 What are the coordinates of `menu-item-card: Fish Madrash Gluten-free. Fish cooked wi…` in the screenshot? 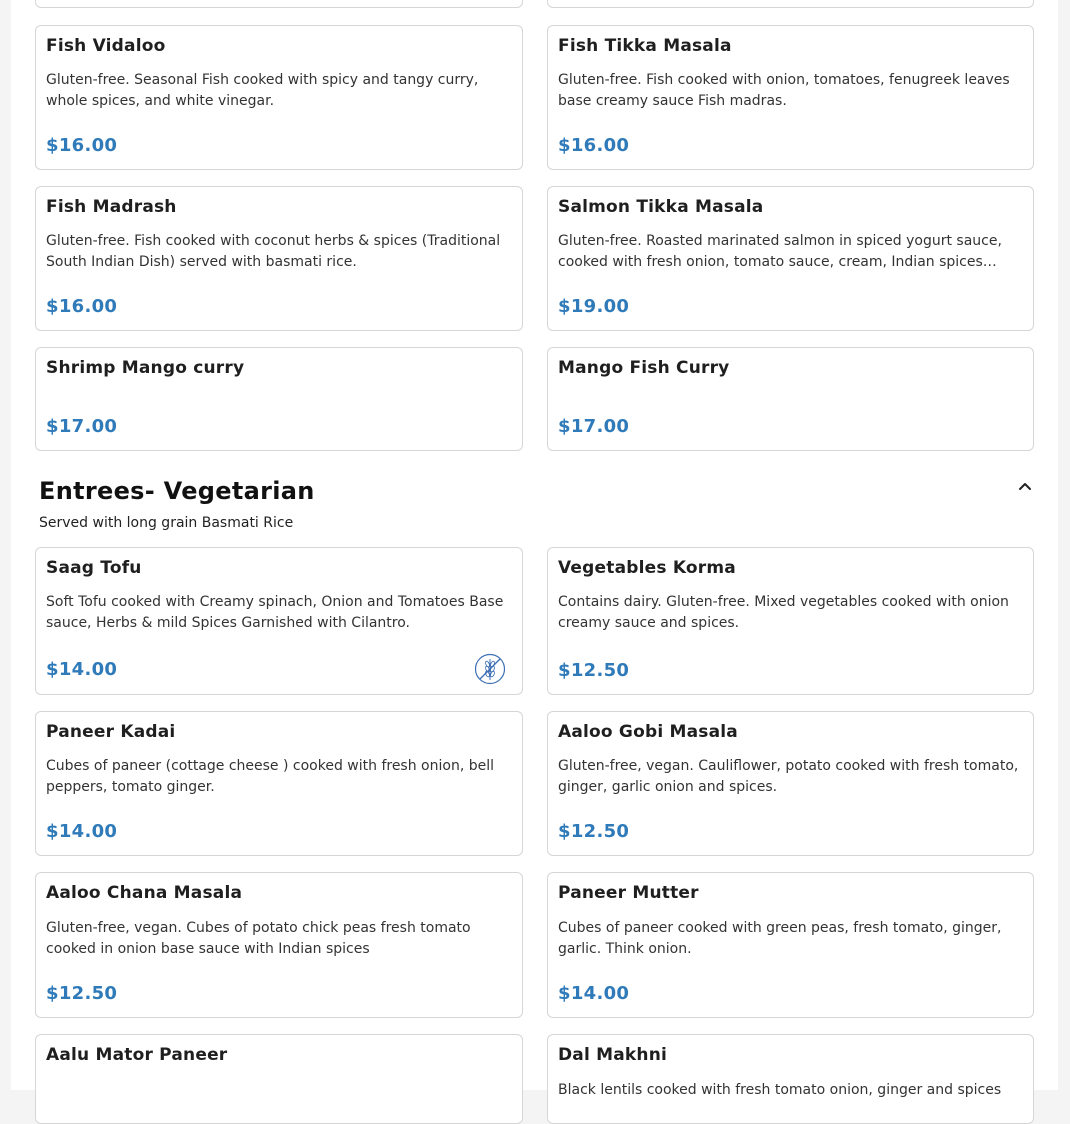 It's located at (279, 258).